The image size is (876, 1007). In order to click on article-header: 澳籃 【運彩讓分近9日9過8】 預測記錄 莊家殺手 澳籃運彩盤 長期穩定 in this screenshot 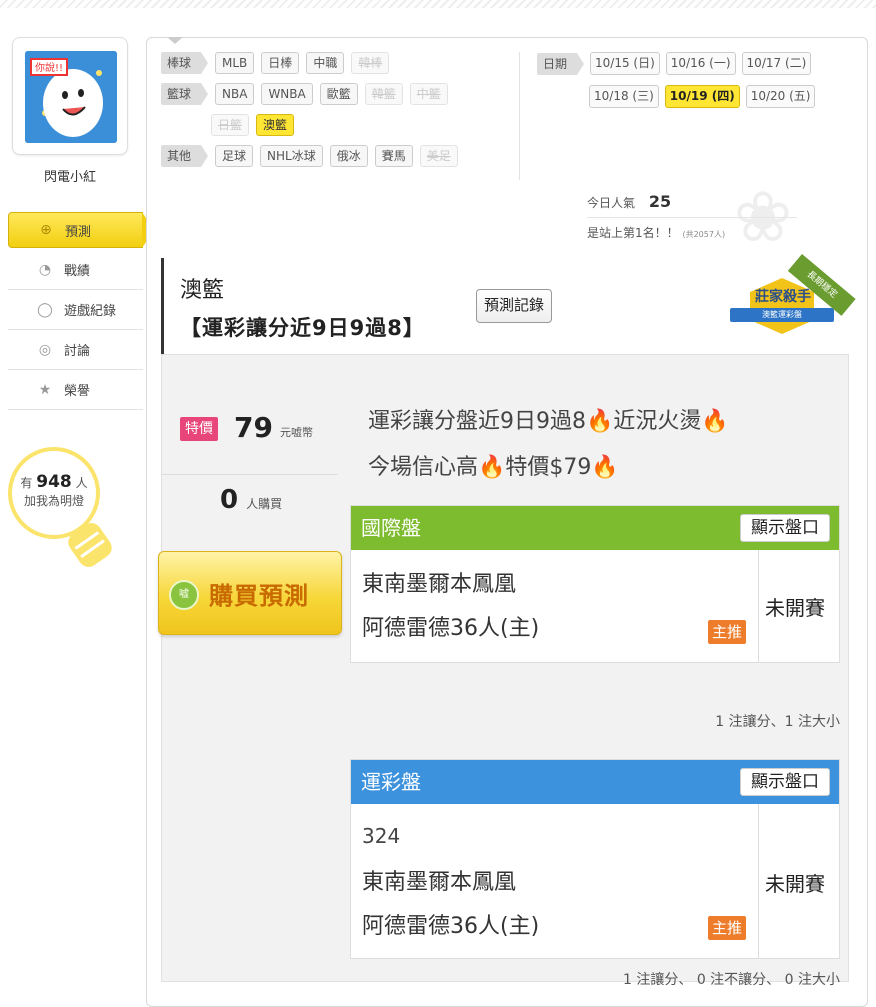, I will do `click(508, 304)`.